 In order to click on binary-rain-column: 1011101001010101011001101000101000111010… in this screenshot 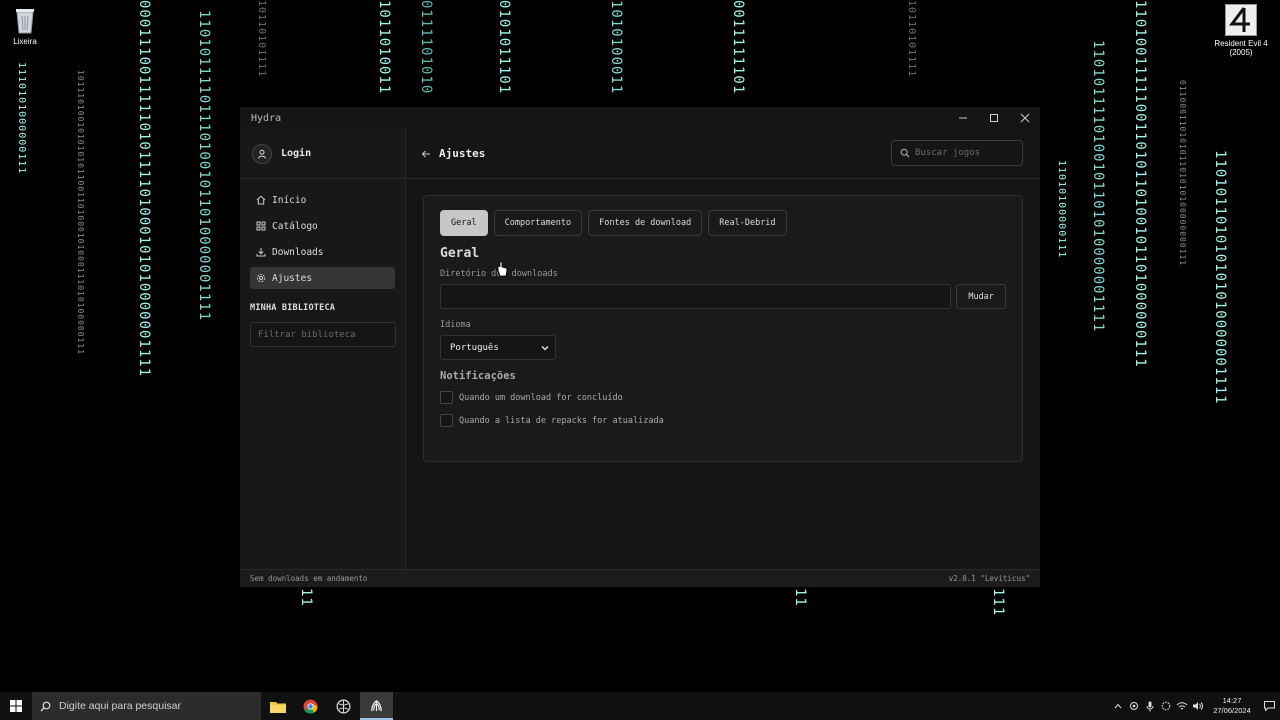, I will do `click(80, 213)`.